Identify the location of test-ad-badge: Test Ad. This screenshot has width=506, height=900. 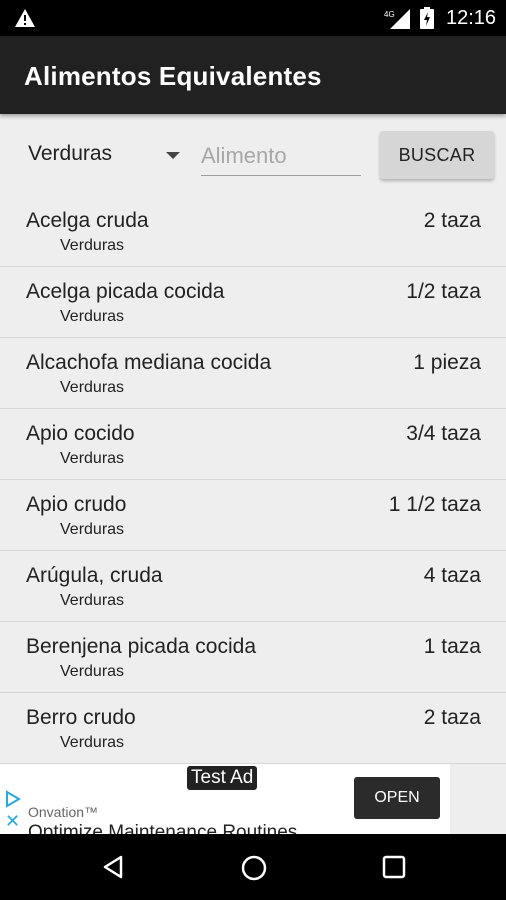
(222, 778).